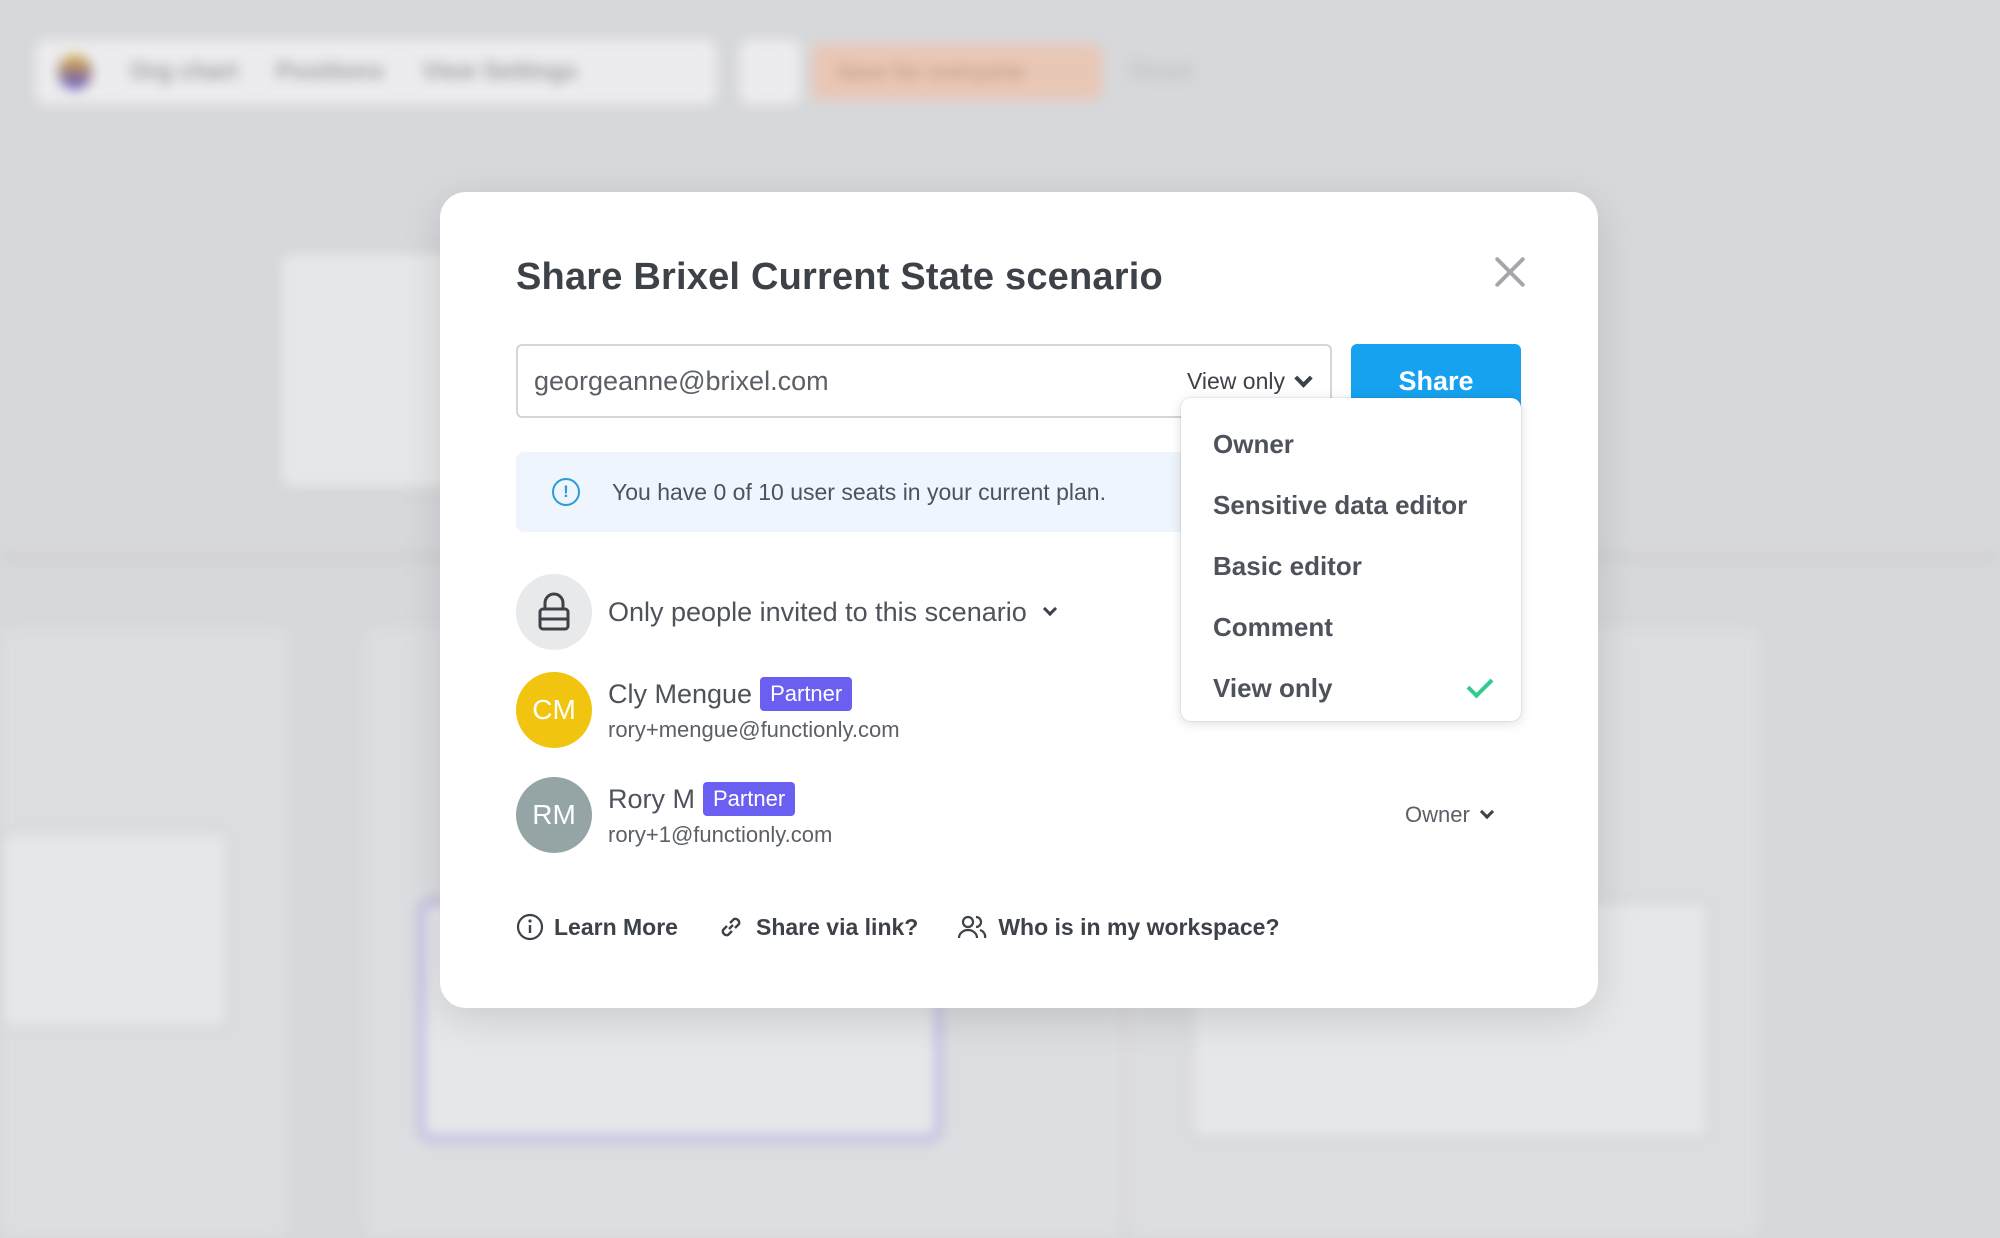 The height and width of the screenshot is (1238, 2000). What do you see at coordinates (720, 834) in the screenshot?
I see `member-email: rory+1@functionly.com` at bounding box center [720, 834].